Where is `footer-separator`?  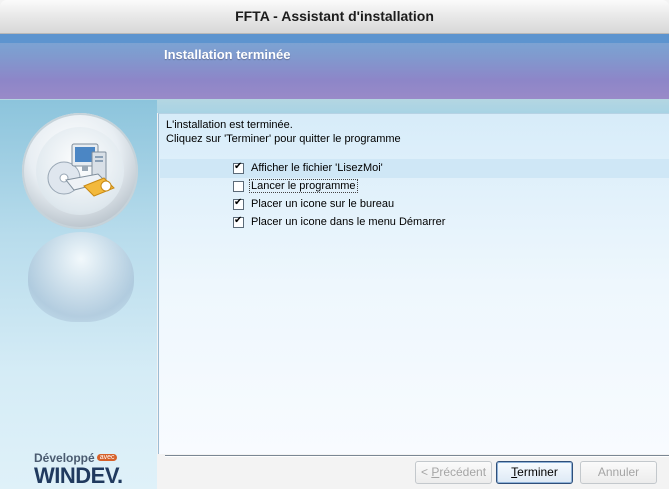
footer-separator is located at coordinates (417, 456).